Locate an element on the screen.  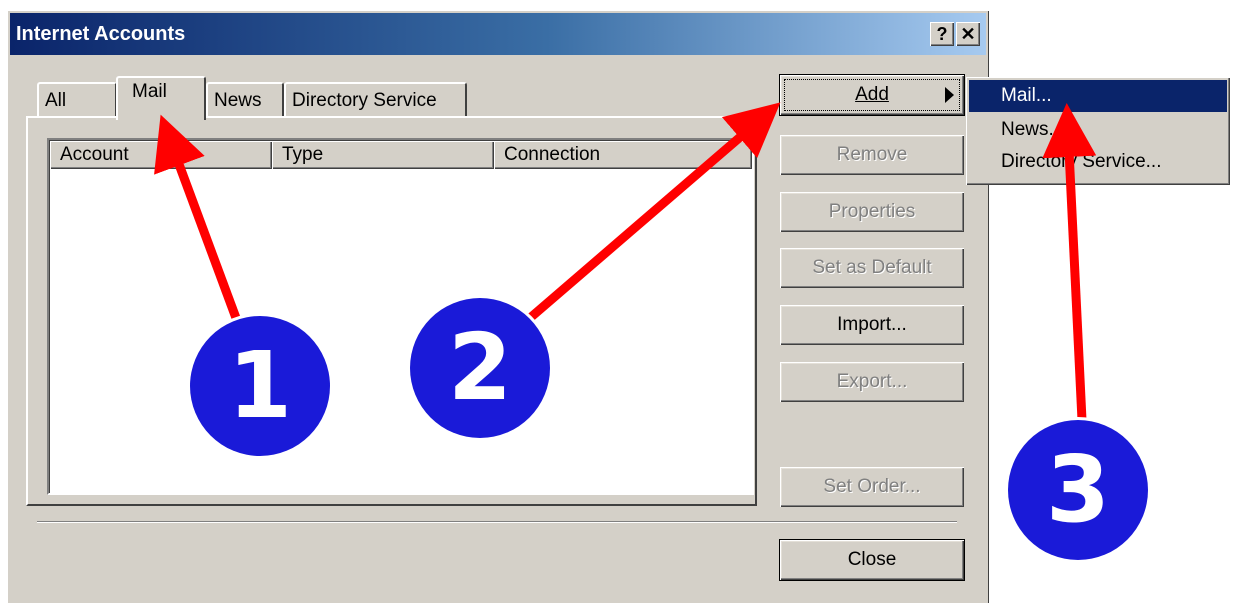
add-button-label: Add is located at coordinates (872, 94).